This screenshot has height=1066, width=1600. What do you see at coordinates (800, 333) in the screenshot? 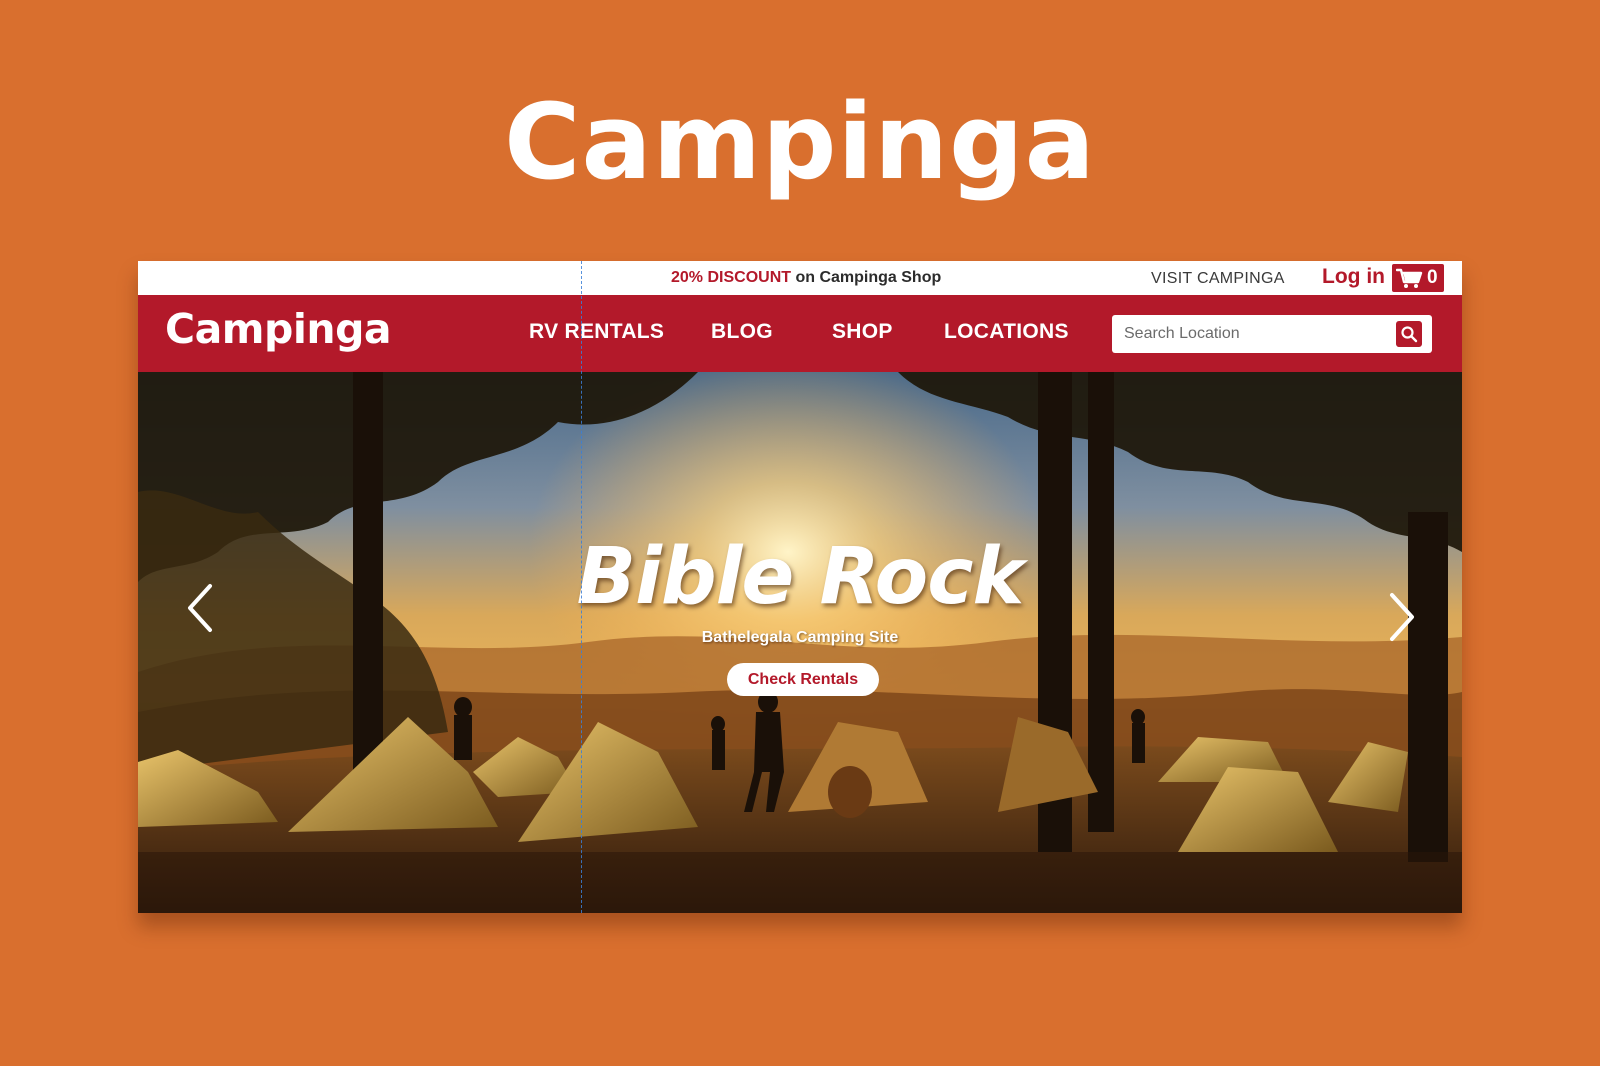
I see `main-nav: Campinga RV RENTALS BLOG SHOP LOCATIONS` at bounding box center [800, 333].